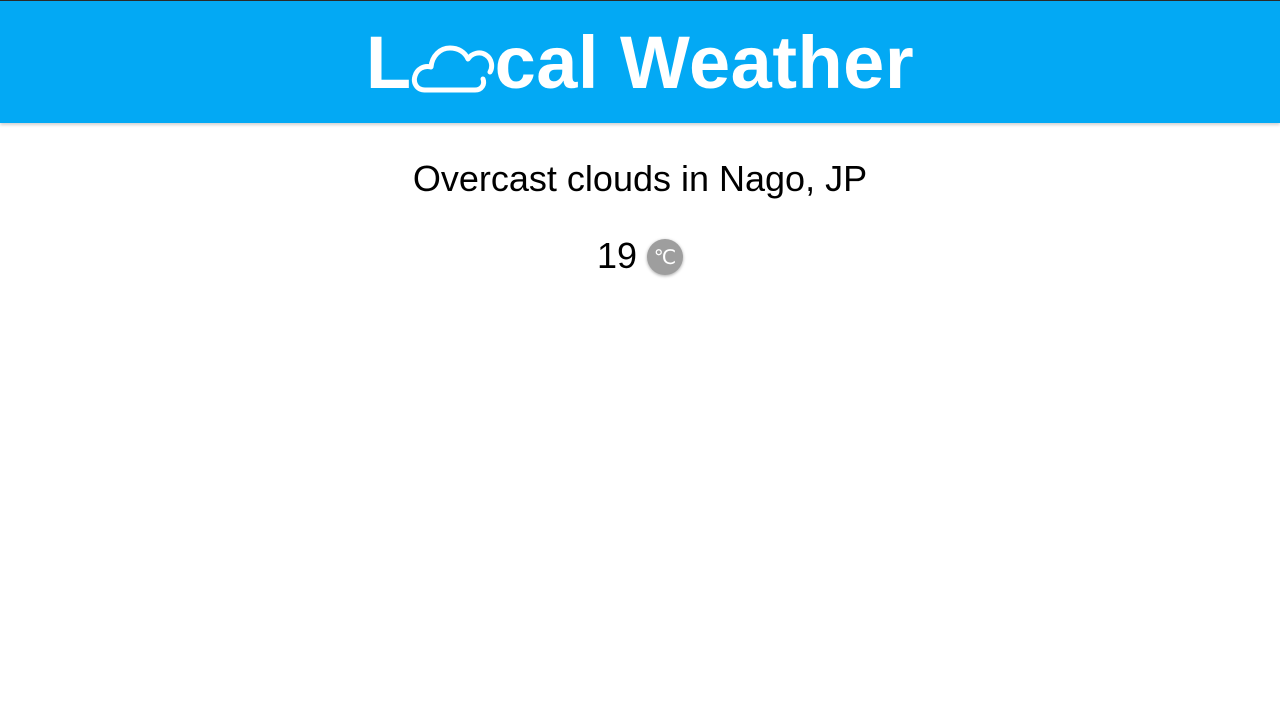 The image size is (1280, 720). Describe the element at coordinates (388, 62) in the screenshot. I see `title-prefix: L` at that location.